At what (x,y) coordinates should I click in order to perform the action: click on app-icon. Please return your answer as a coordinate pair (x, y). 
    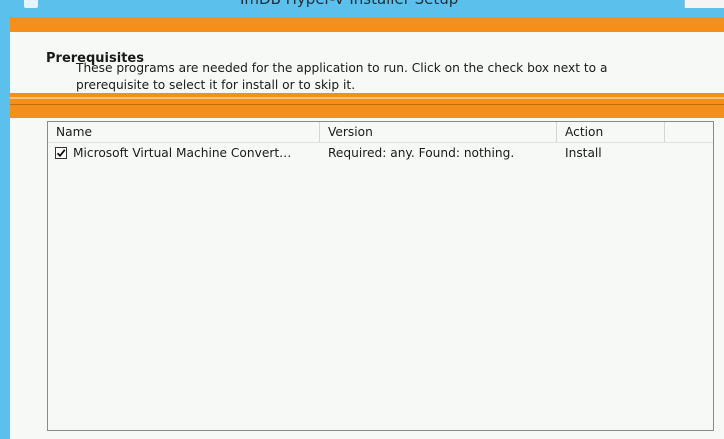
    Looking at the image, I should click on (31, 4).